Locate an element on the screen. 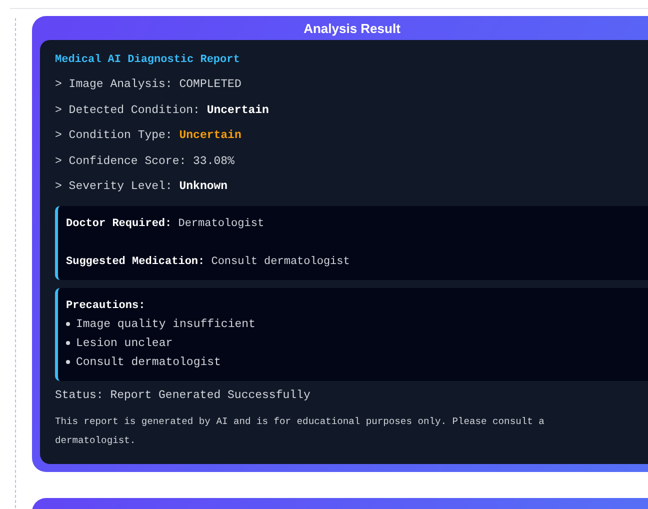  report-line: > Image Analysis: COMPLETED is located at coordinates (148, 85).